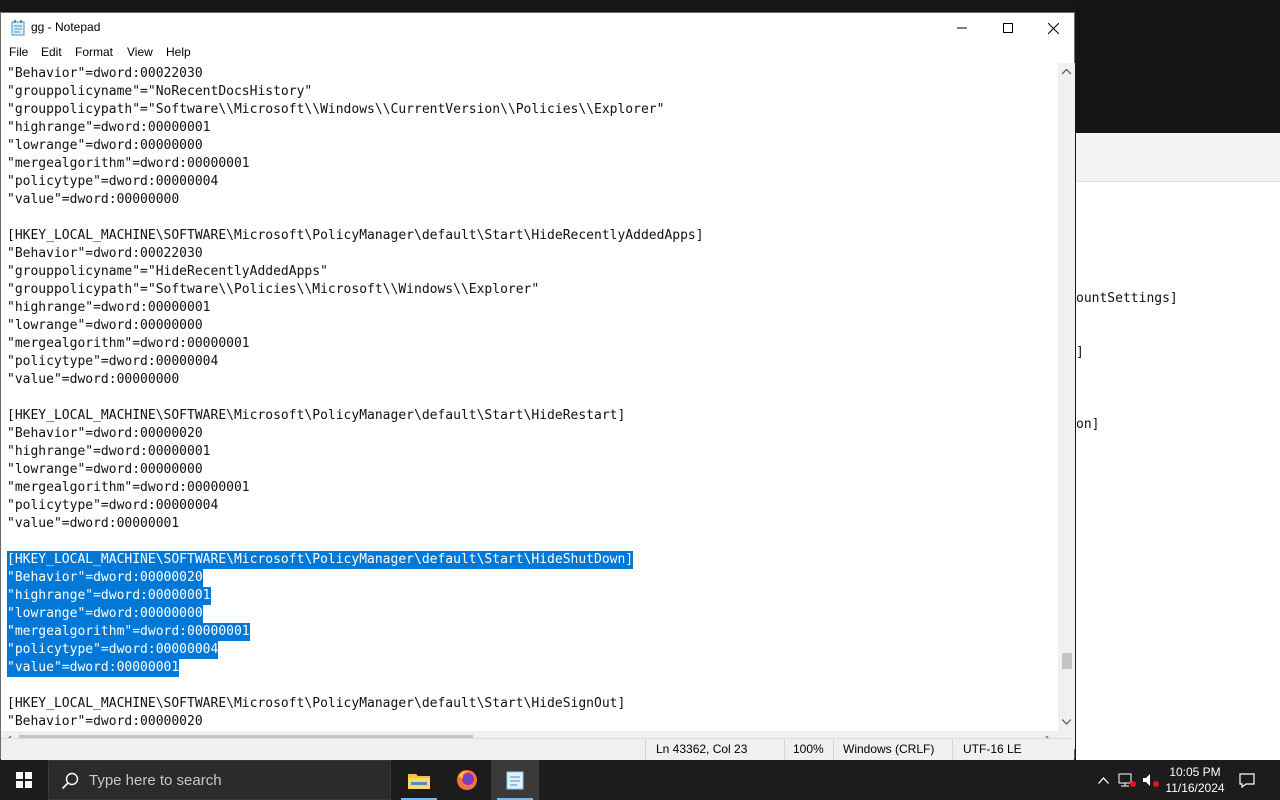 The image size is (1280, 800). What do you see at coordinates (70, 781) in the screenshot?
I see `search-icon` at bounding box center [70, 781].